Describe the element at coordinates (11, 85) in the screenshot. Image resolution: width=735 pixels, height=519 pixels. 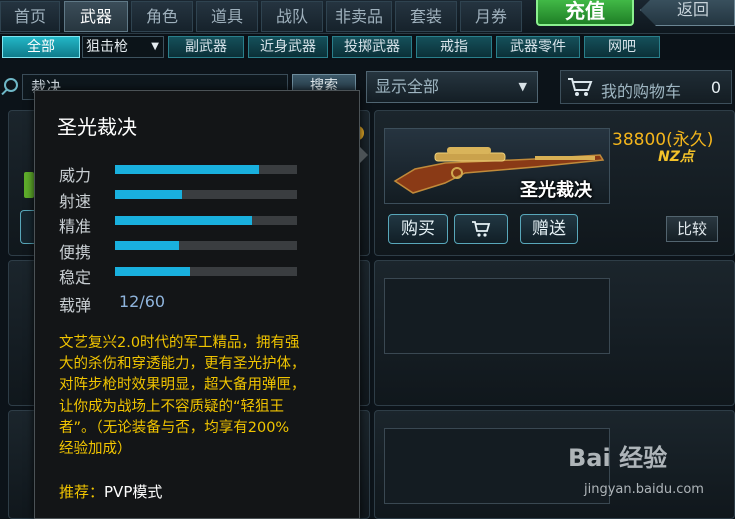
I see `search-icon` at that location.